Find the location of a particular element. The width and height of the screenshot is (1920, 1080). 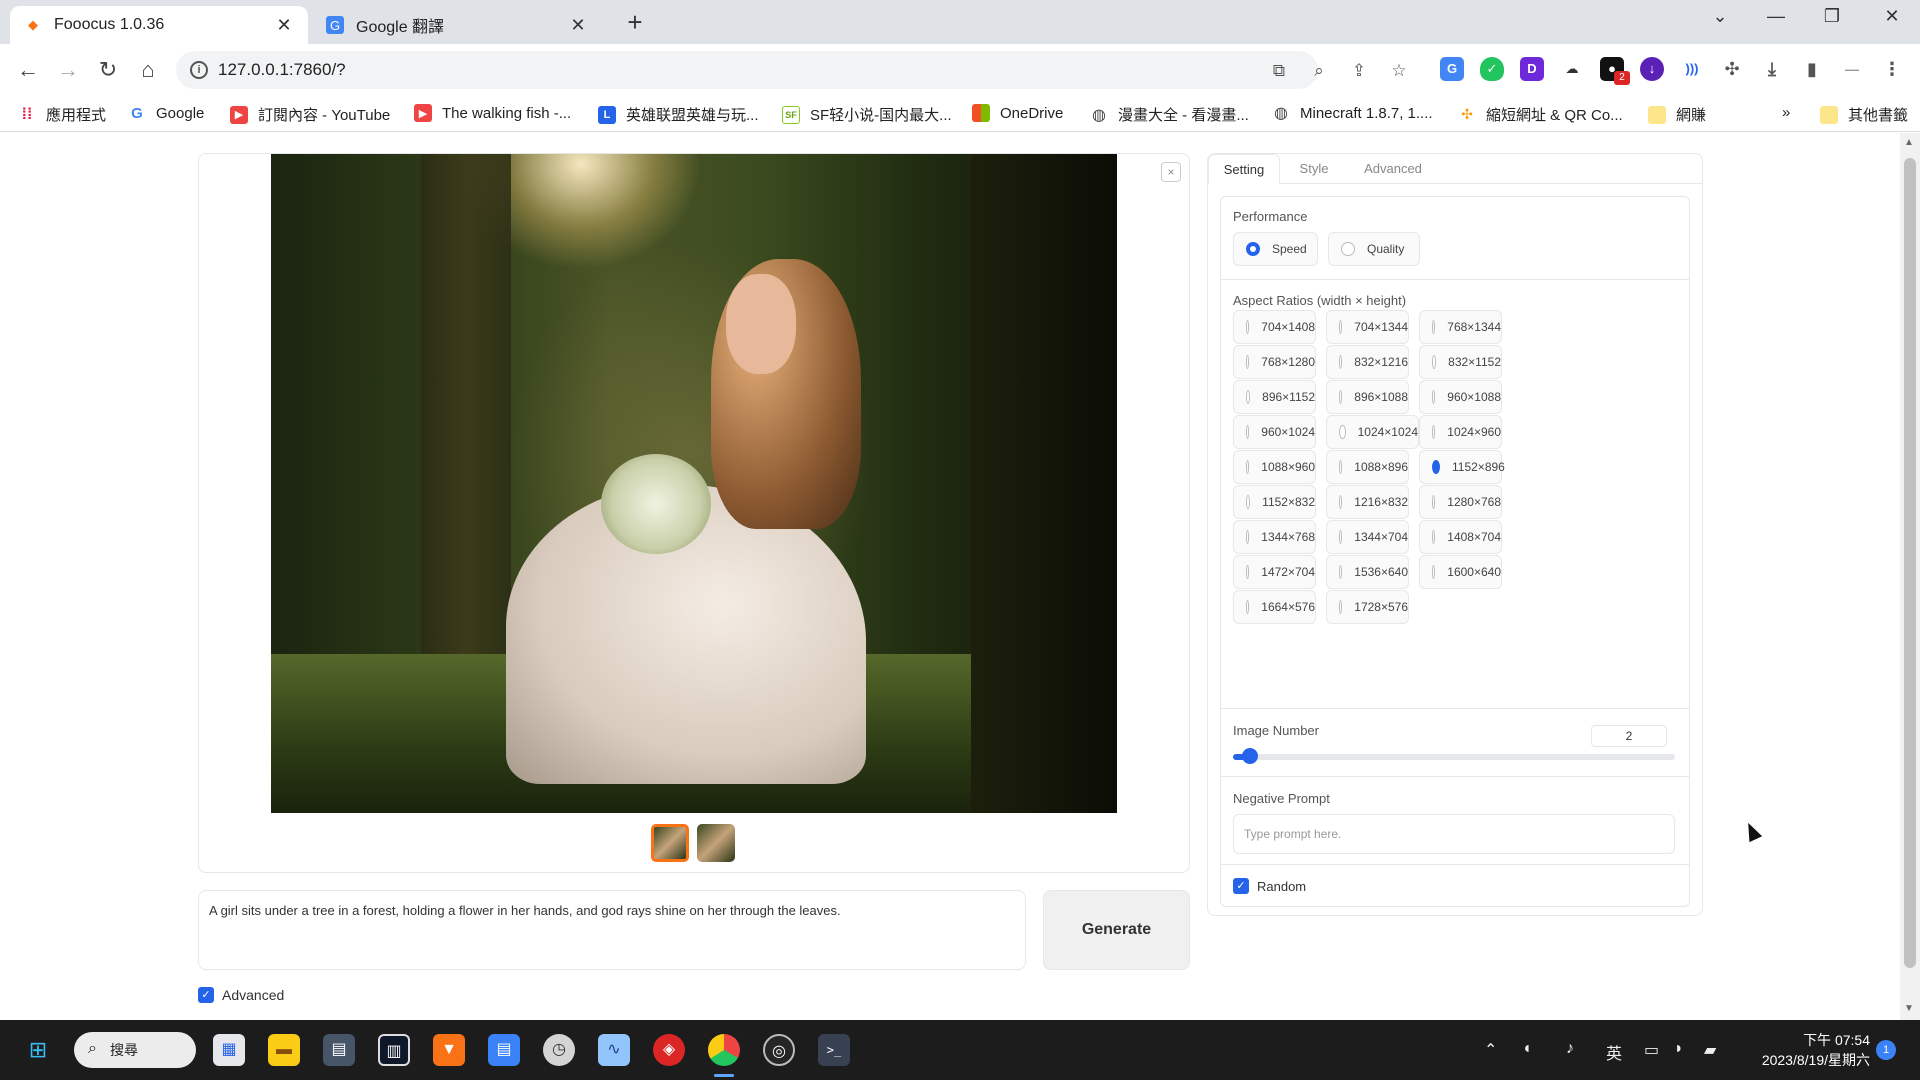

url-text: 127.0.0.1:7860/? is located at coordinates (282, 70).